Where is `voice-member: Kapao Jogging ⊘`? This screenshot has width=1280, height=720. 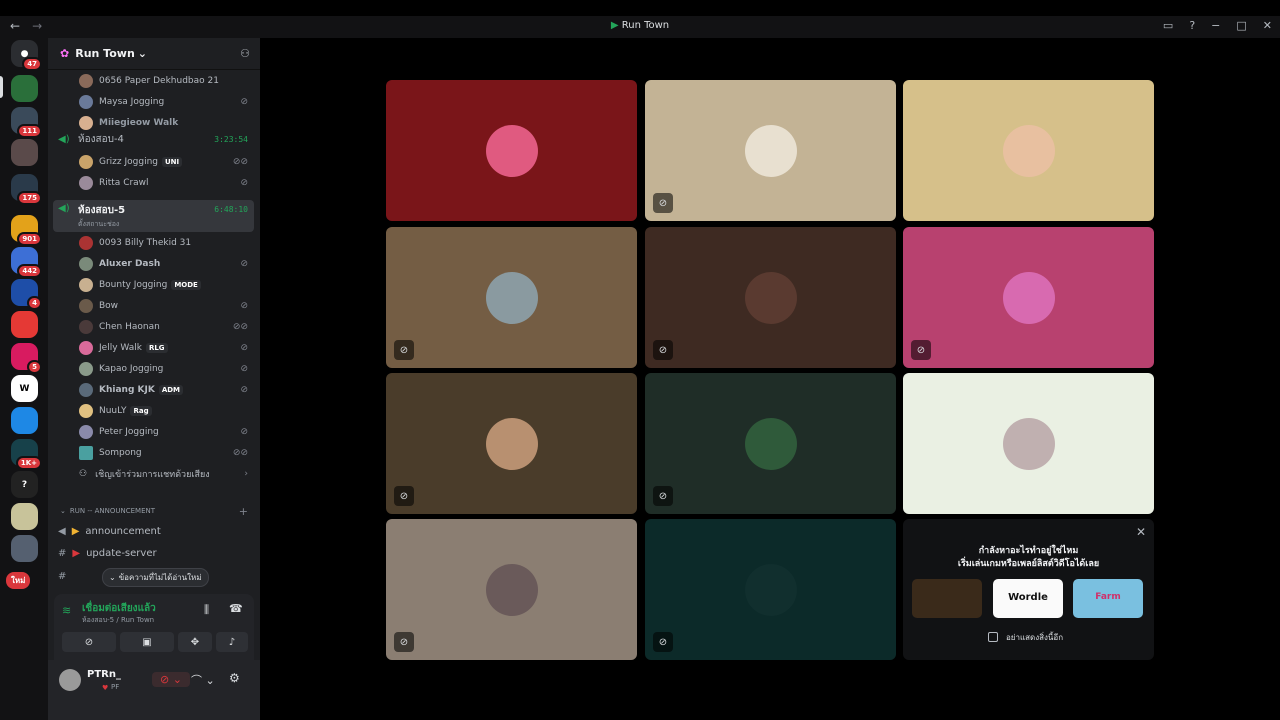
voice-member: Kapao Jogging ⊘ is located at coordinates (154, 368).